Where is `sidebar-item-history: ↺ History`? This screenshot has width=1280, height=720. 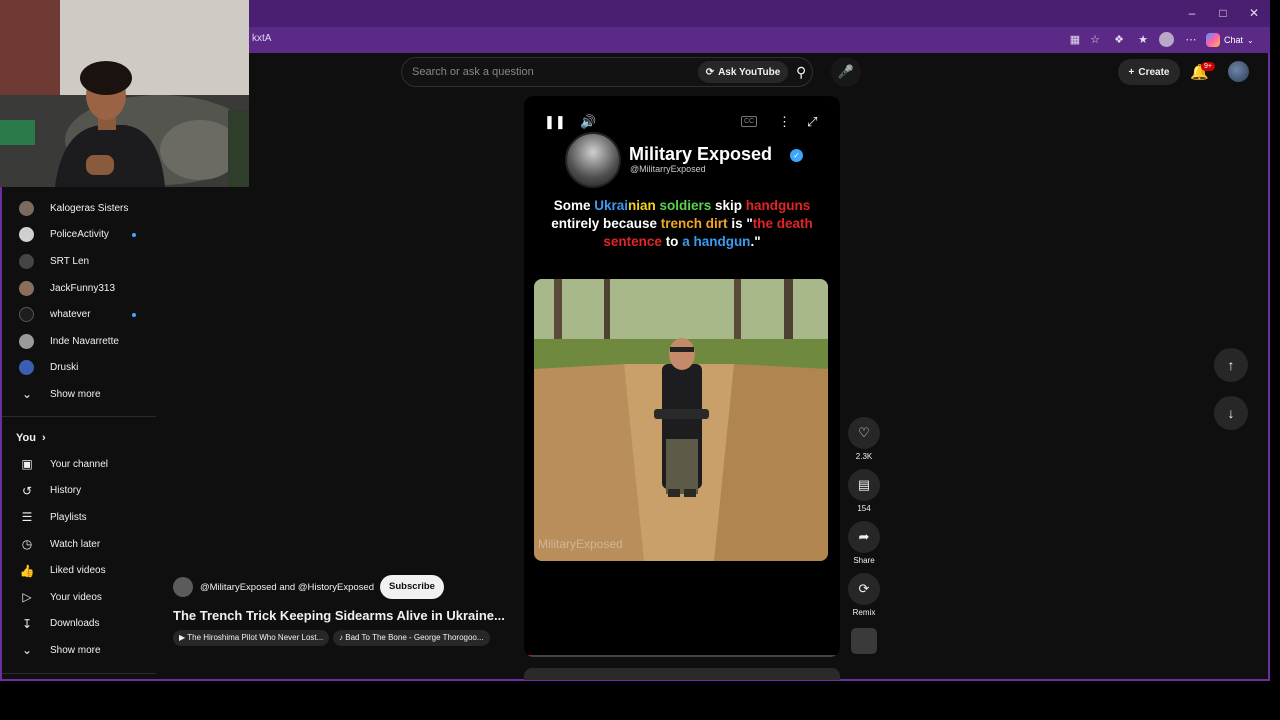 sidebar-item-history: ↺ History is located at coordinates (79, 491).